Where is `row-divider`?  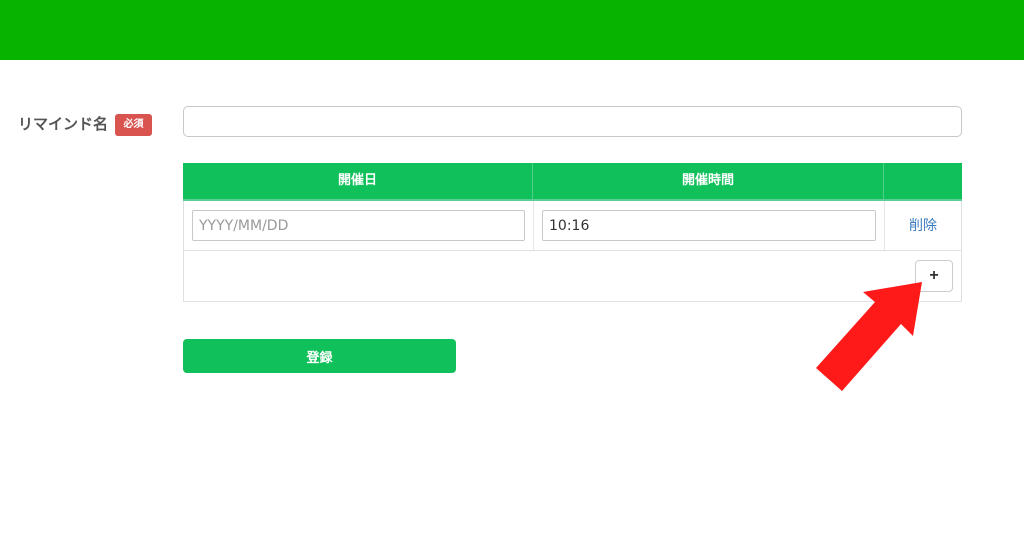 row-divider is located at coordinates (572, 250).